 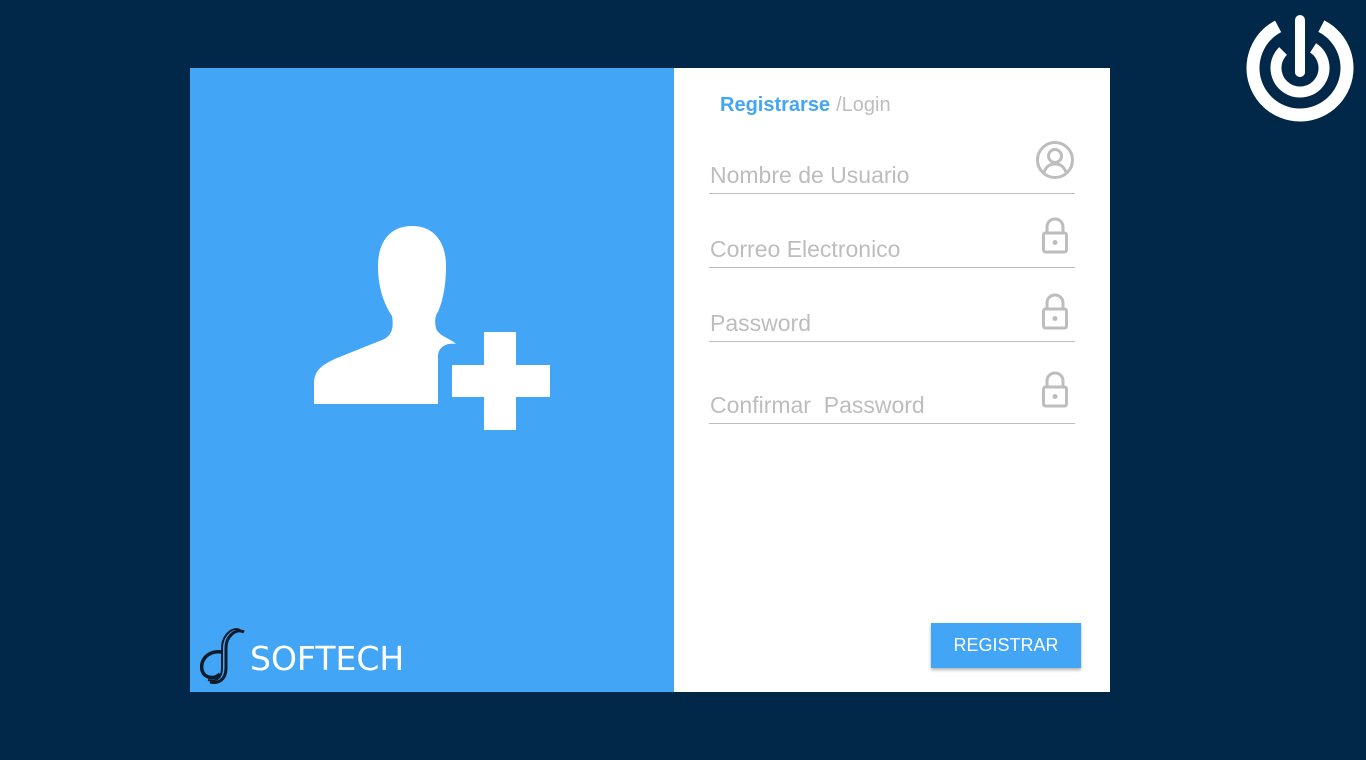 What do you see at coordinates (432, 328) in the screenshot?
I see `user-add-icon` at bounding box center [432, 328].